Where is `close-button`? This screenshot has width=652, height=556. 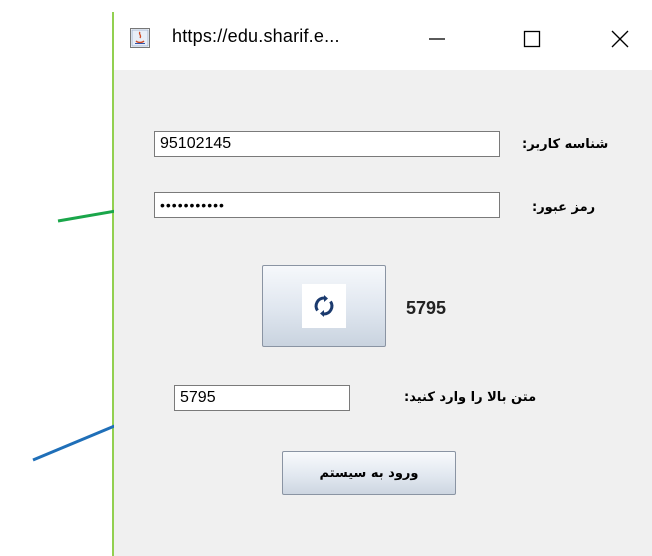 close-button is located at coordinates (620, 39).